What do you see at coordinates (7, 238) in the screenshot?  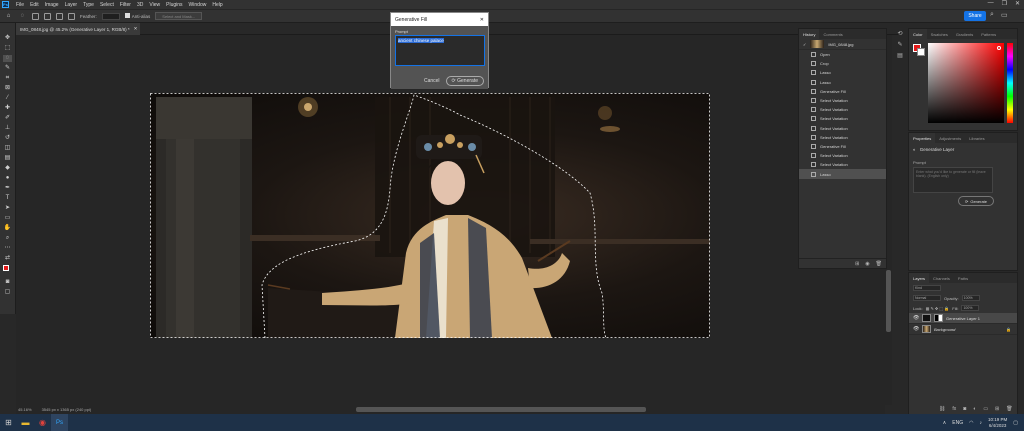 I see `zoom-tool-icon: ⌕` at bounding box center [7, 238].